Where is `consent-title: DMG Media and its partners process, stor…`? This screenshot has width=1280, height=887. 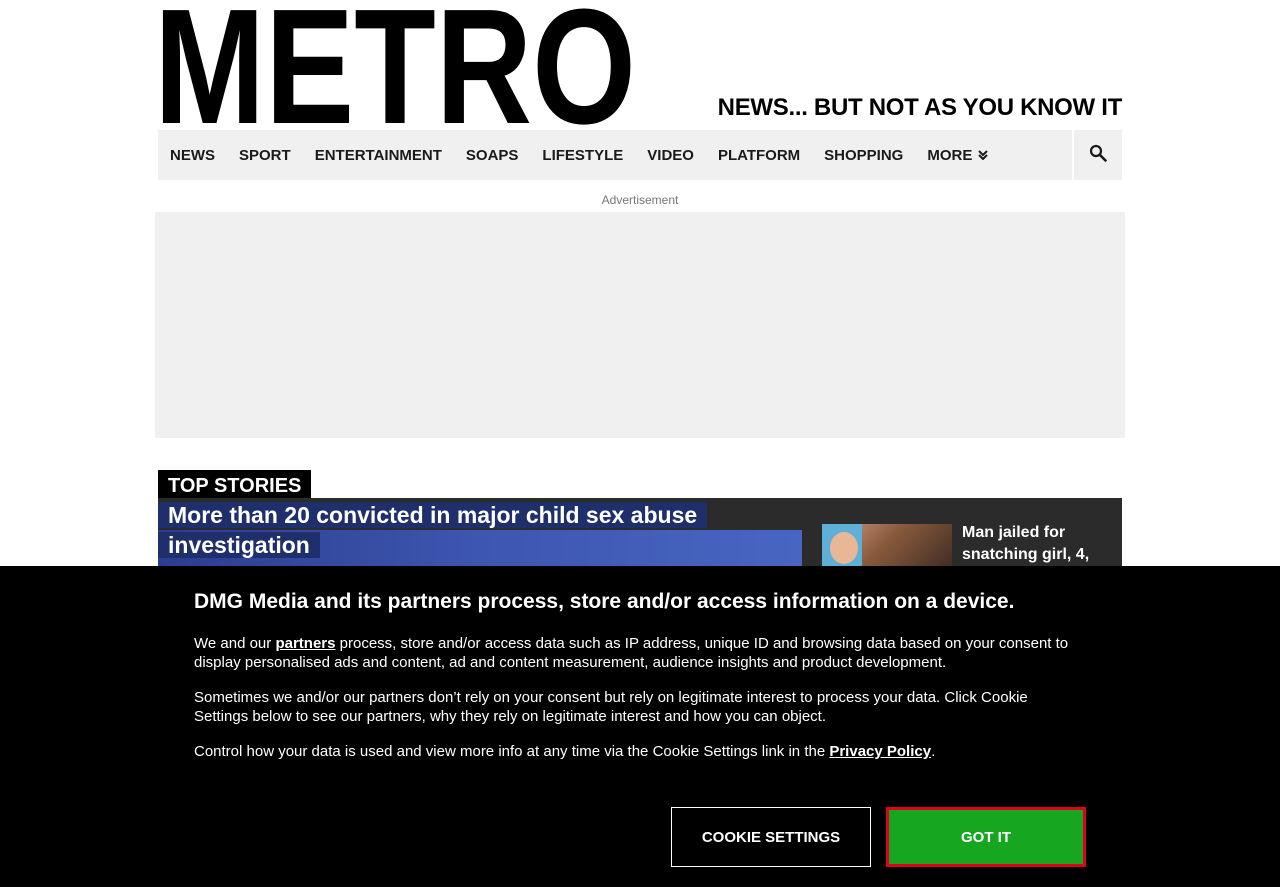 consent-title: DMG Media and its partners process, stor… is located at coordinates (604, 601).